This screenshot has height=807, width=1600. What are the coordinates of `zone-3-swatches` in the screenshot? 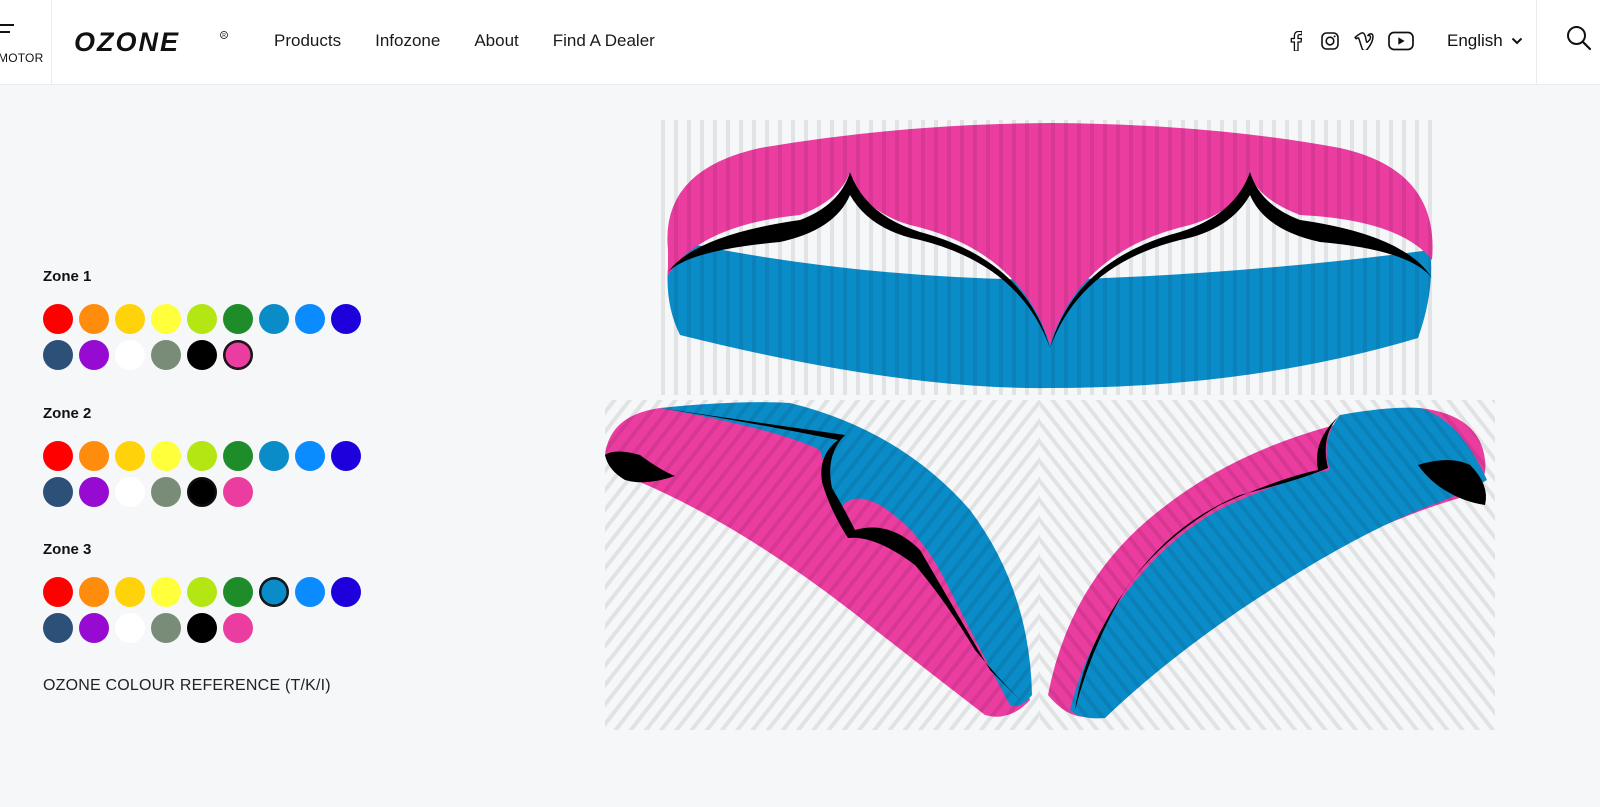 It's located at (202, 610).